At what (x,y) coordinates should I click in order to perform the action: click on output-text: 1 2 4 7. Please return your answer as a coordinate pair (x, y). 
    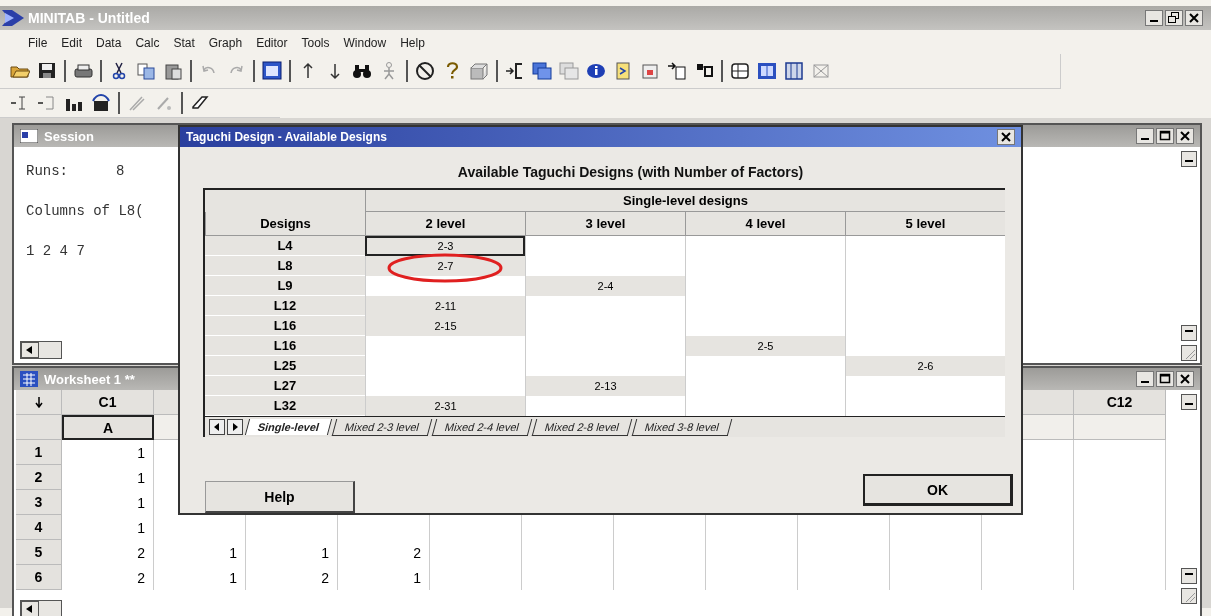
    Looking at the image, I should click on (55, 251).